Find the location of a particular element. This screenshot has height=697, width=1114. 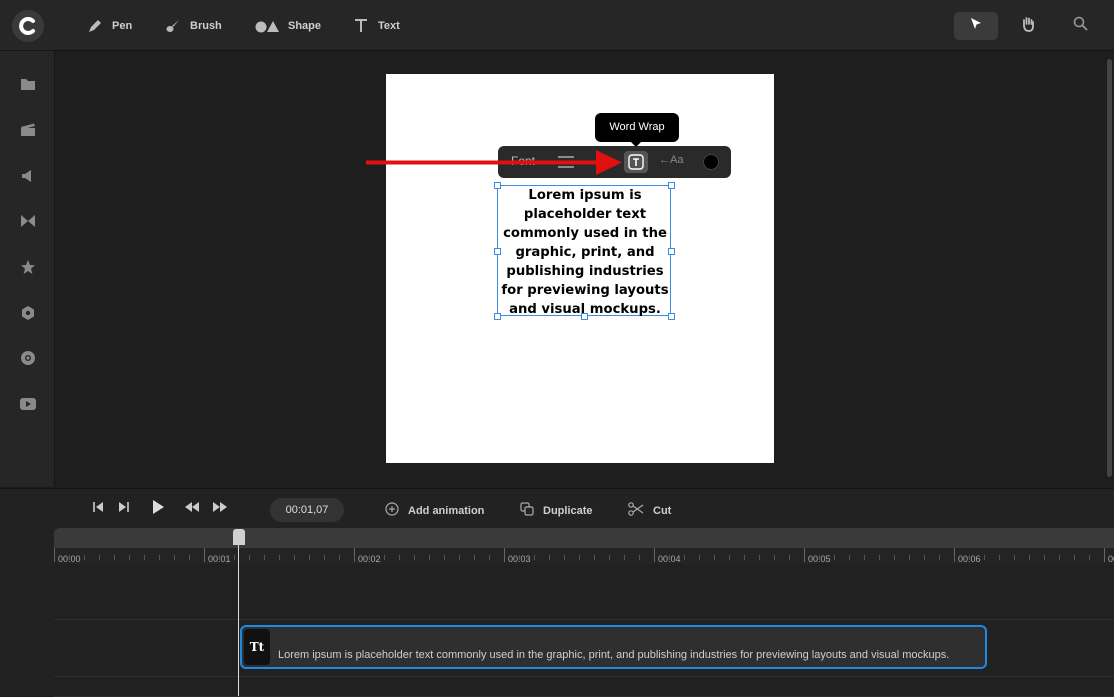

shape-tool-button: Shape is located at coordinates (287, 26).